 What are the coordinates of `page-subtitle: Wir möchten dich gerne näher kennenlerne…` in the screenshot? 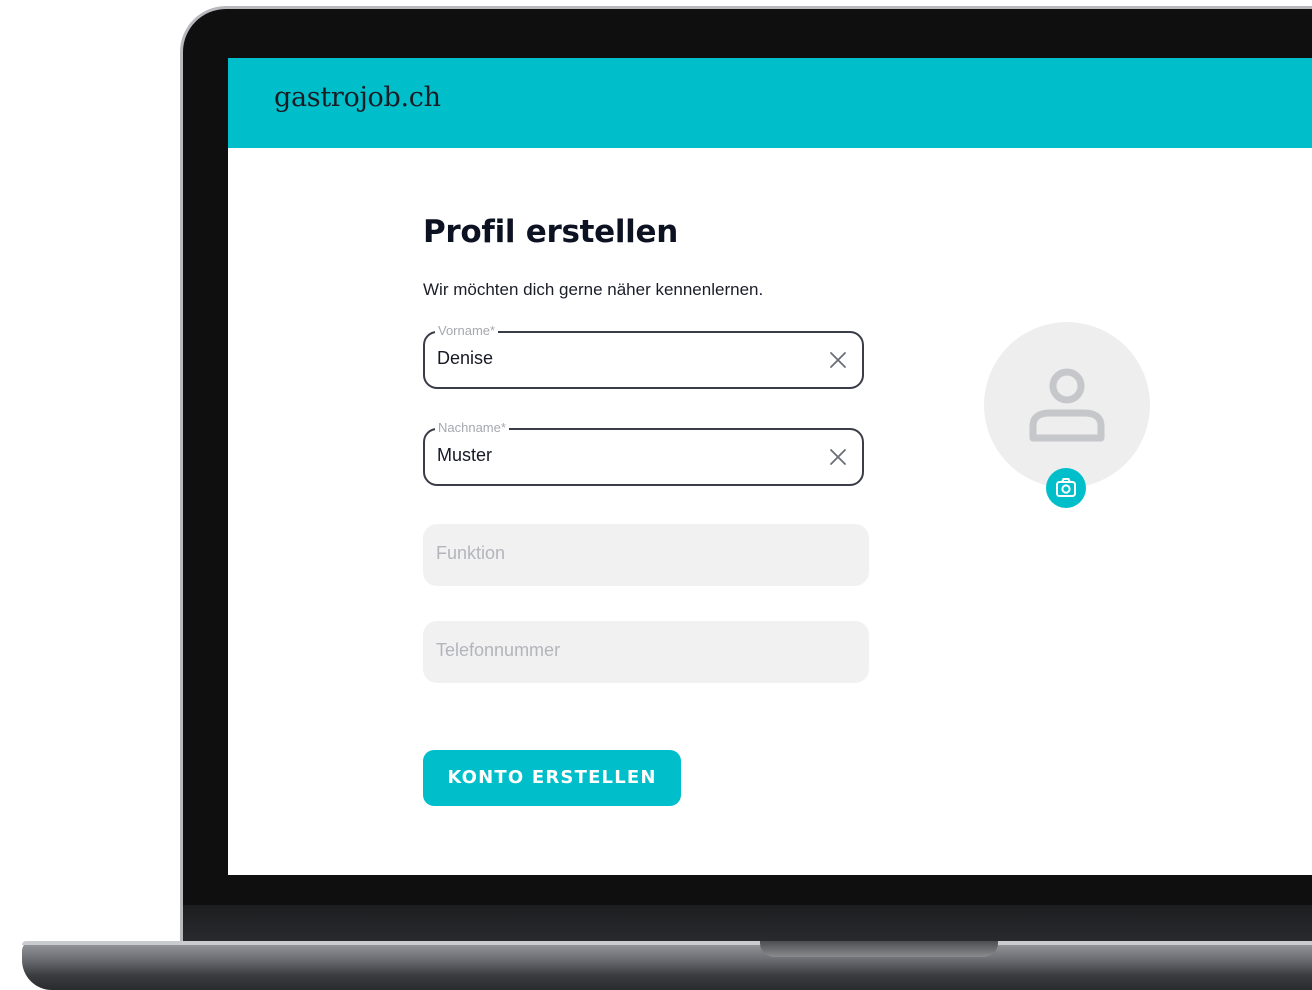 It's located at (593, 289).